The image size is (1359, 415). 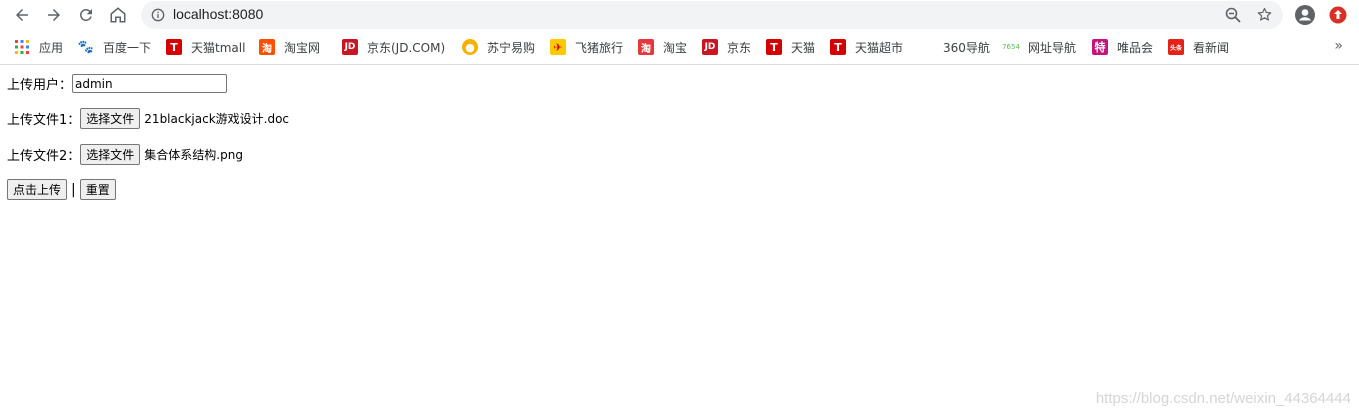 What do you see at coordinates (37, 189) in the screenshot?
I see `upload-button: 点击上传` at bounding box center [37, 189].